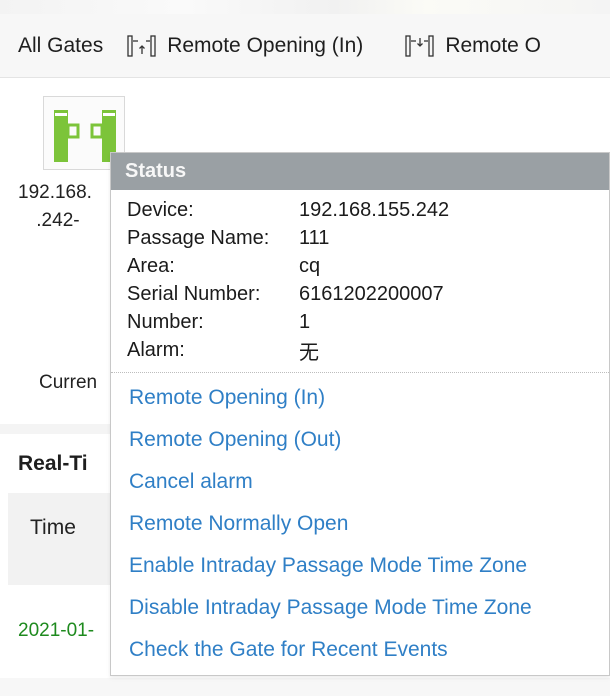 This screenshot has width=610, height=696. Describe the element at coordinates (305, 7) in the screenshot. I see `watermark-strip` at that location.